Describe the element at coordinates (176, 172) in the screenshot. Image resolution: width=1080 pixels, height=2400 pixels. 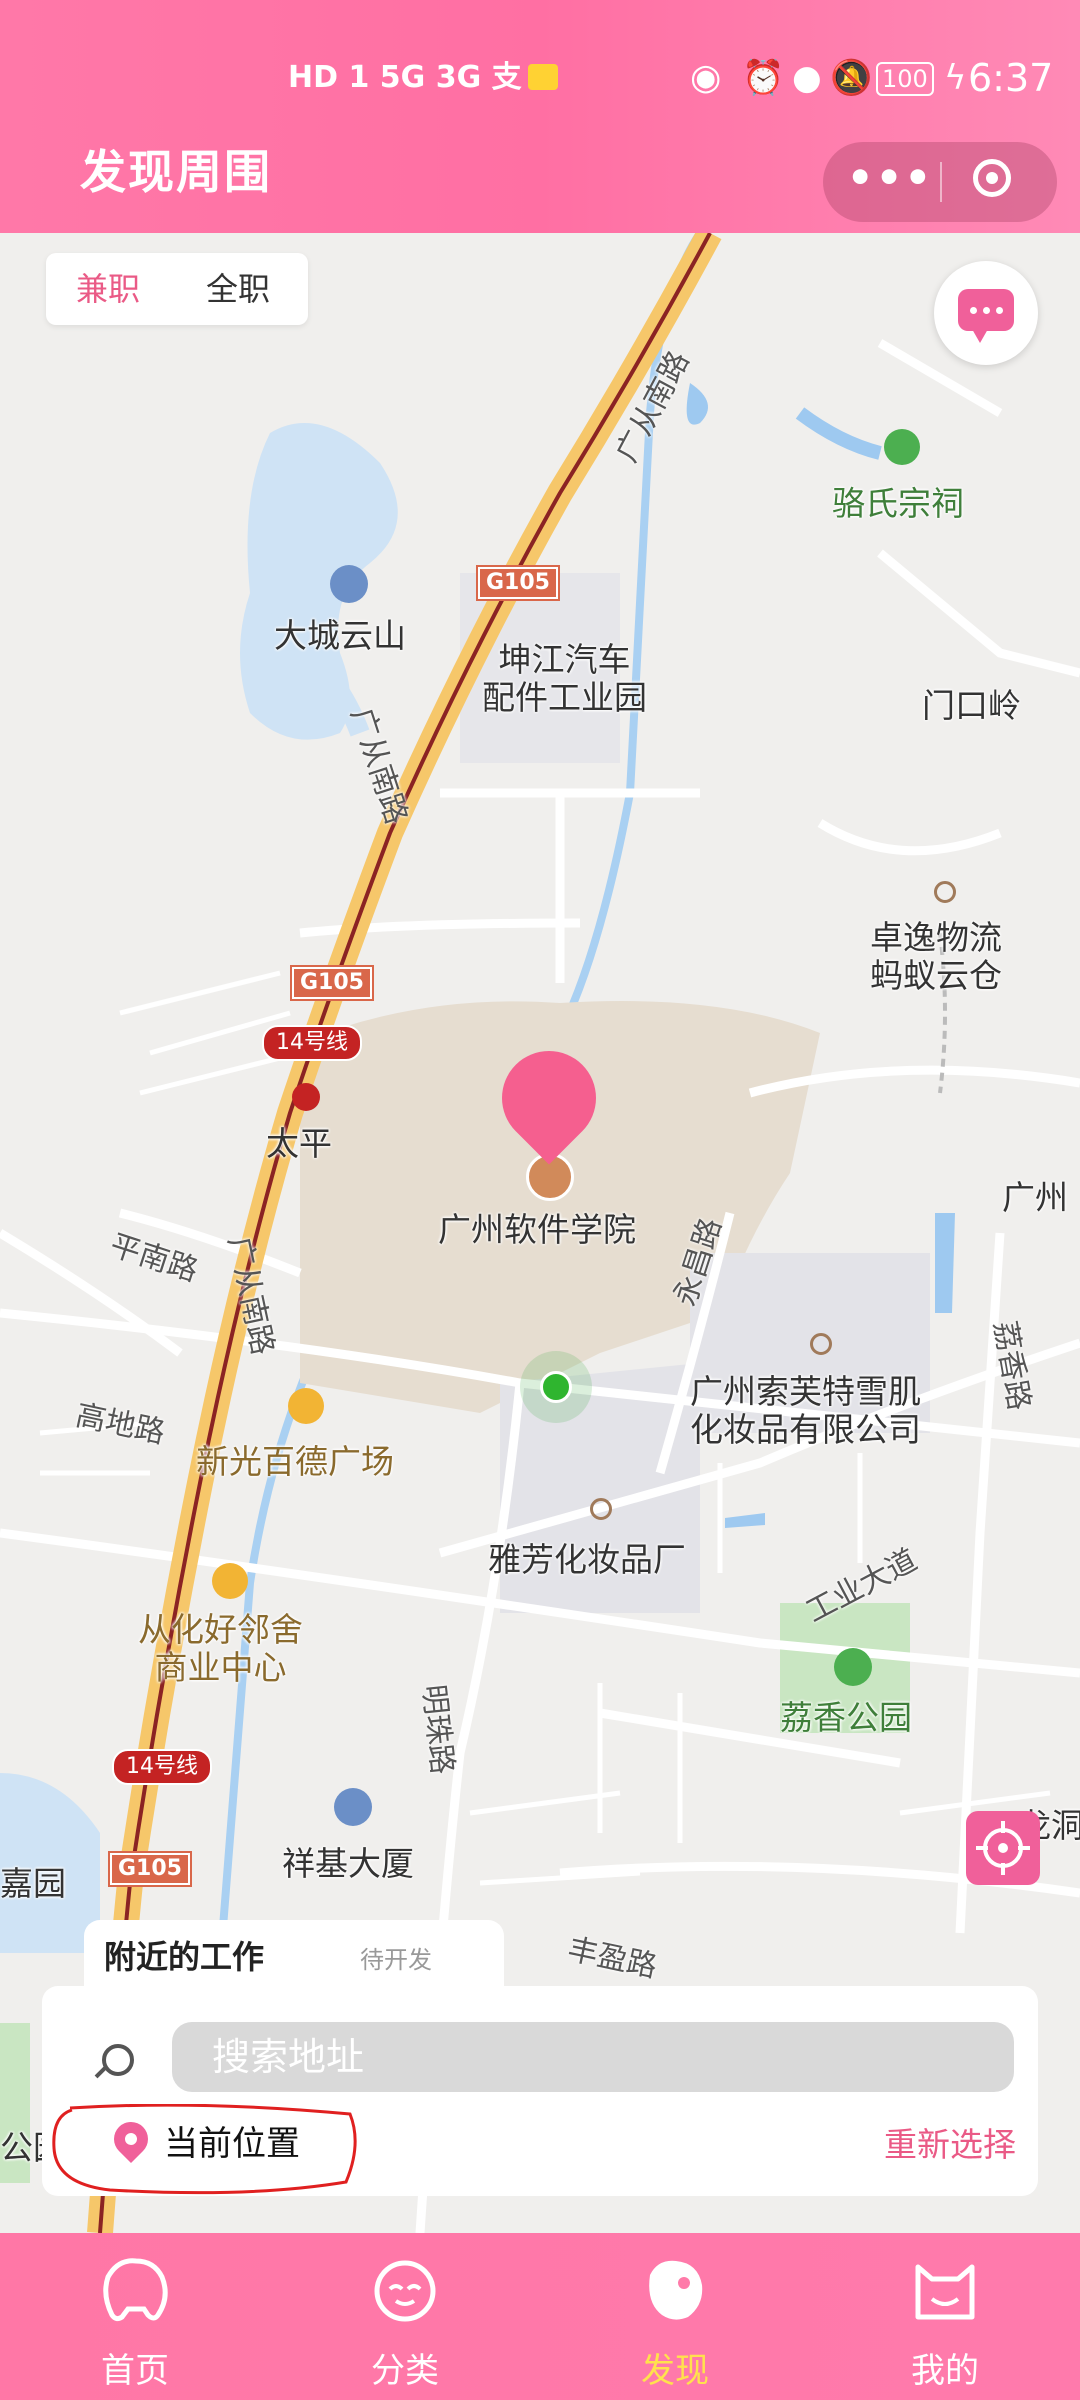
I see `page-title: 发现周围` at that location.